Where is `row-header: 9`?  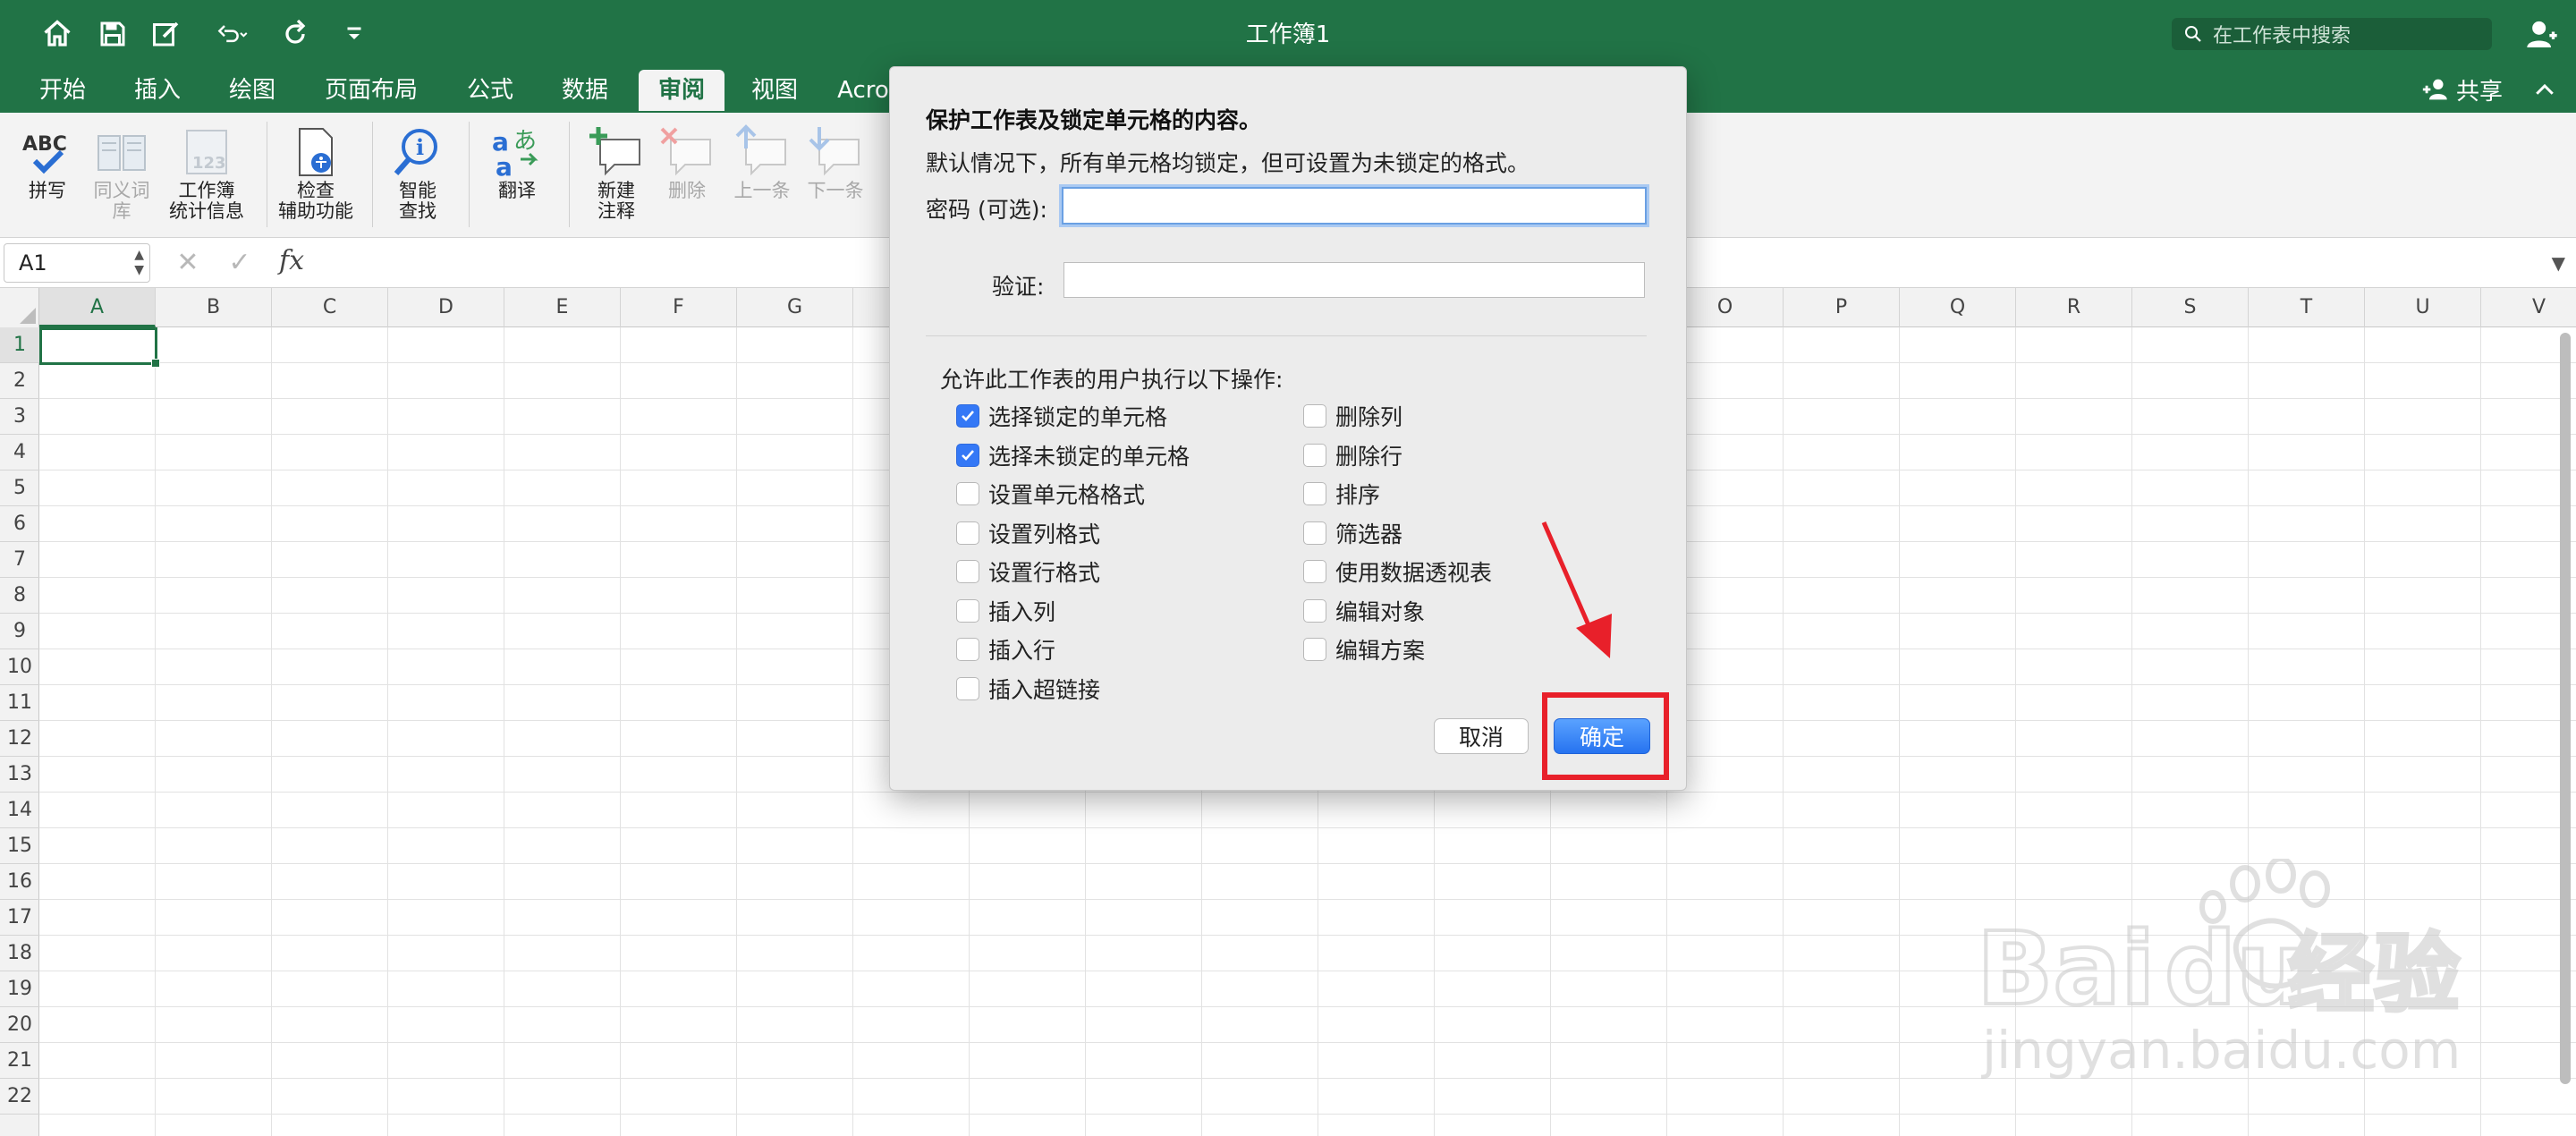 row-header: 9 is located at coordinates (19, 631).